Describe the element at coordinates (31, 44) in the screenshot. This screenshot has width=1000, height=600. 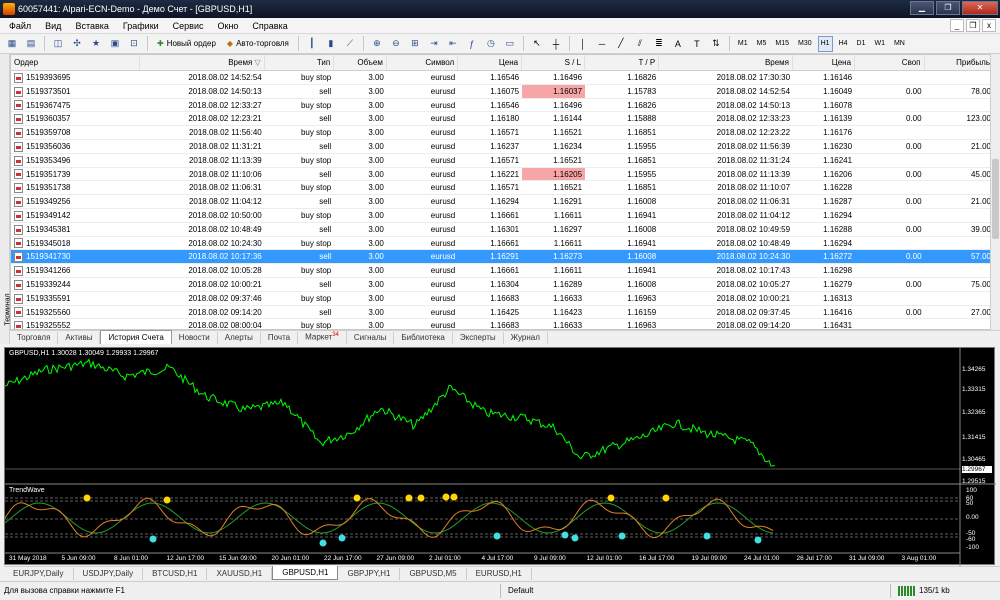
I see `profiles-icon: ▤` at that location.